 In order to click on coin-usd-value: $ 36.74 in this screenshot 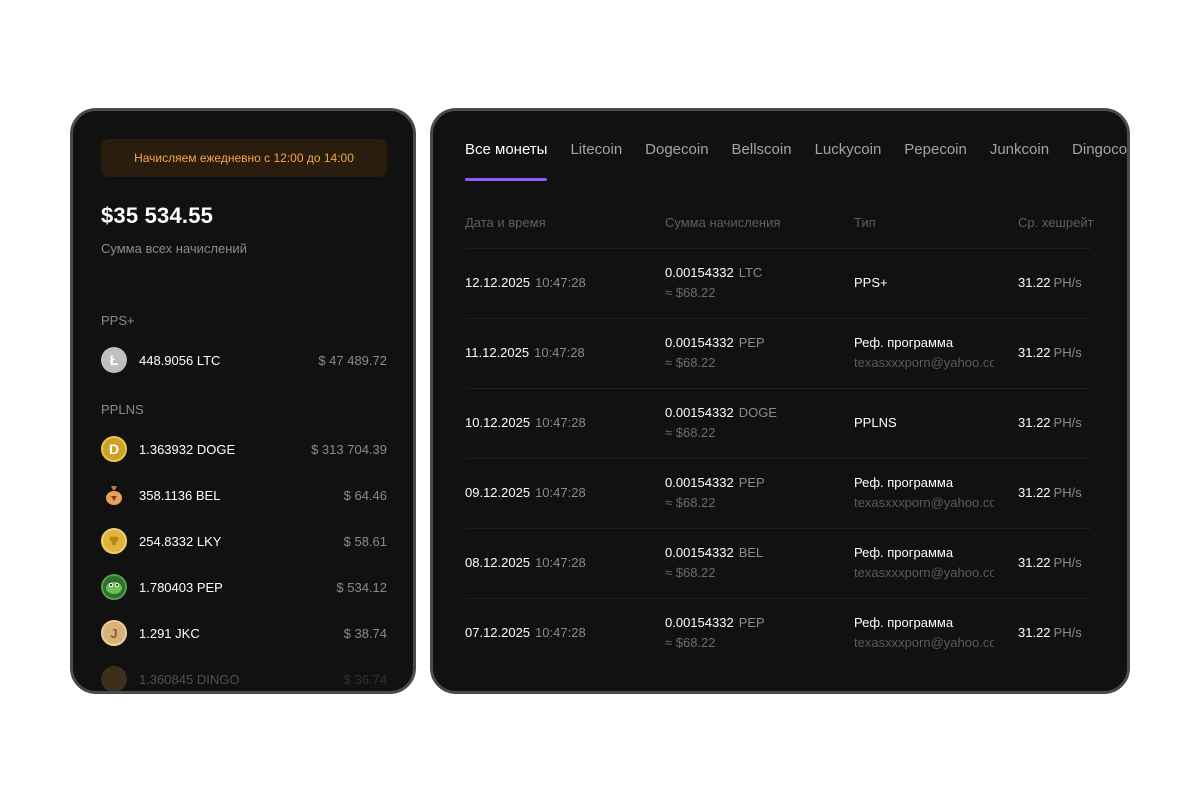, I will do `click(365, 679)`.